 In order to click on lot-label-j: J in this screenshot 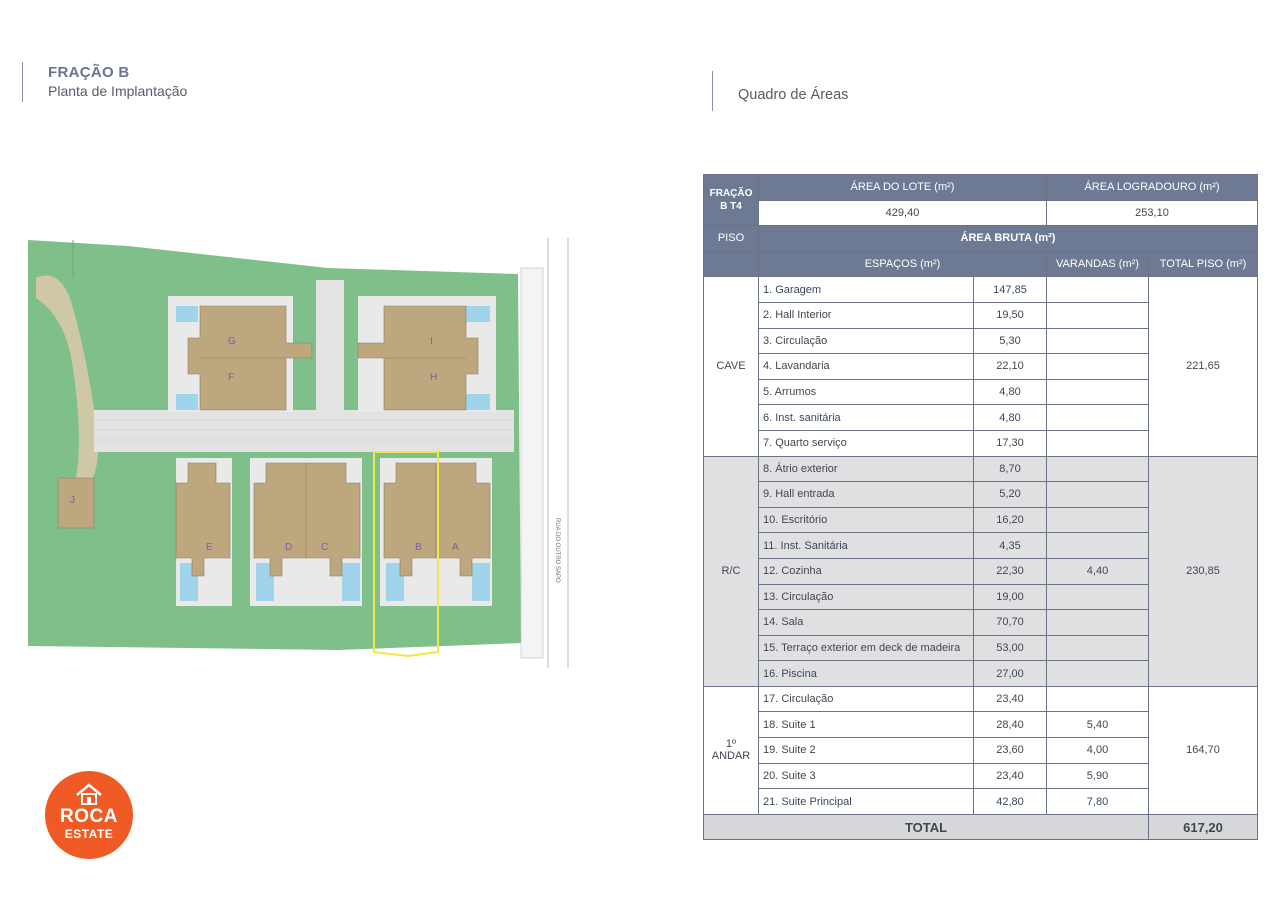, I will do `click(72, 500)`.